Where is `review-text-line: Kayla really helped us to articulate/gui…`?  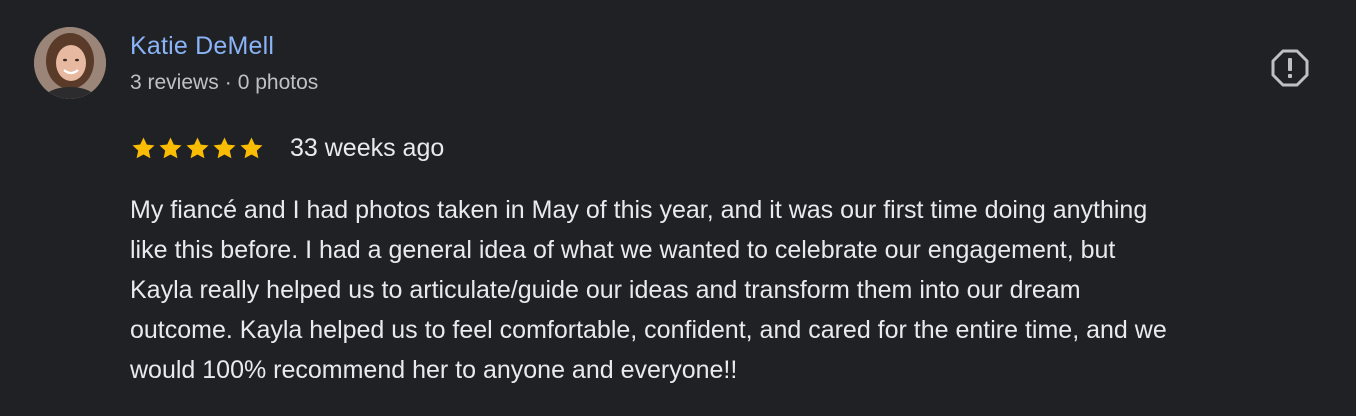
review-text-line: Kayla really helped us to articulate/gui… is located at coordinates (605, 290).